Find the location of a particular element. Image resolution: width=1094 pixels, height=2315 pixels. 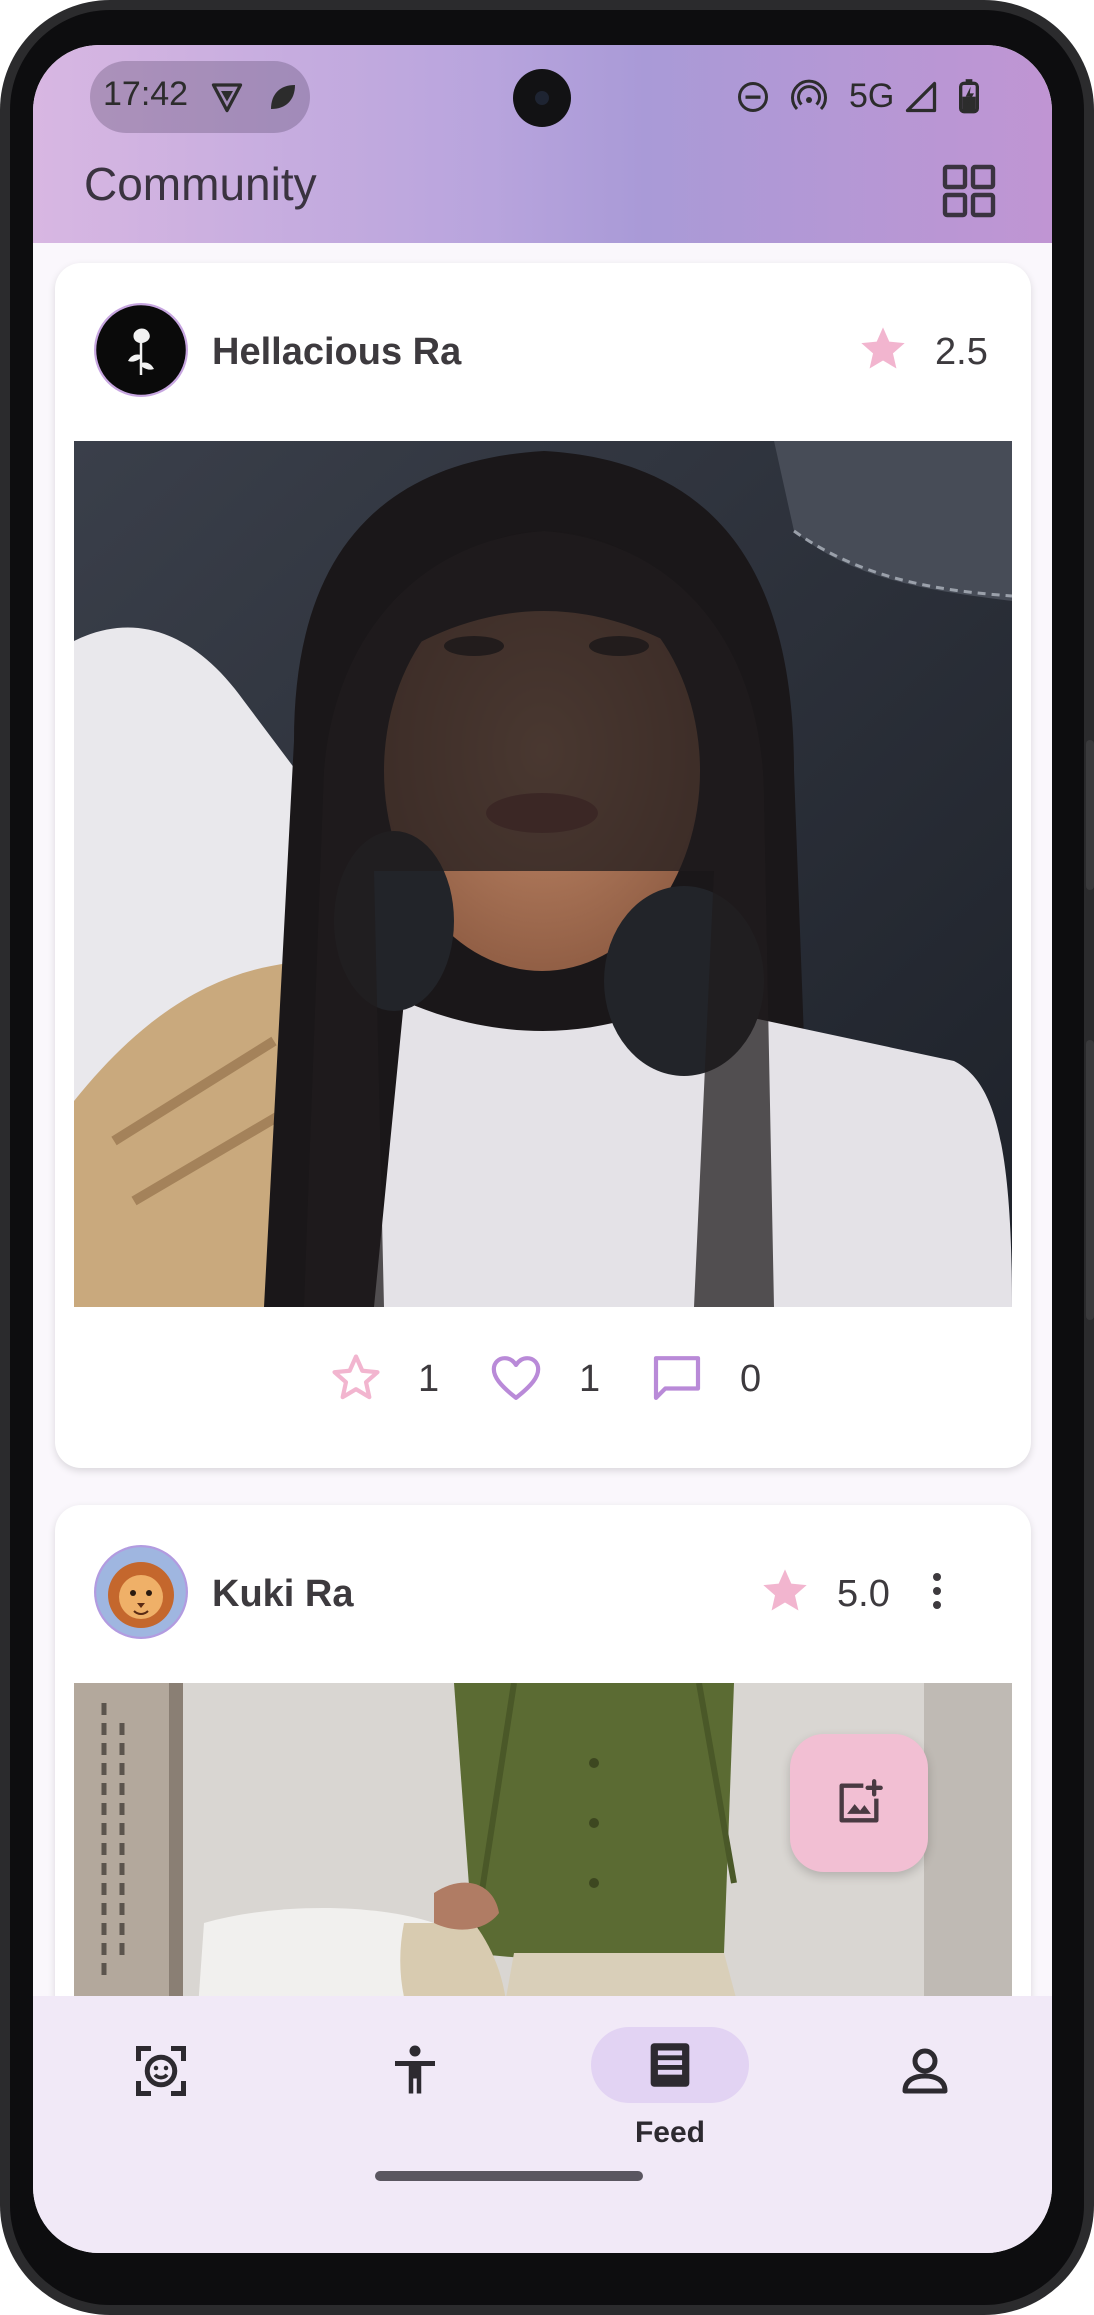

comment-icon is located at coordinates (677, 1378).